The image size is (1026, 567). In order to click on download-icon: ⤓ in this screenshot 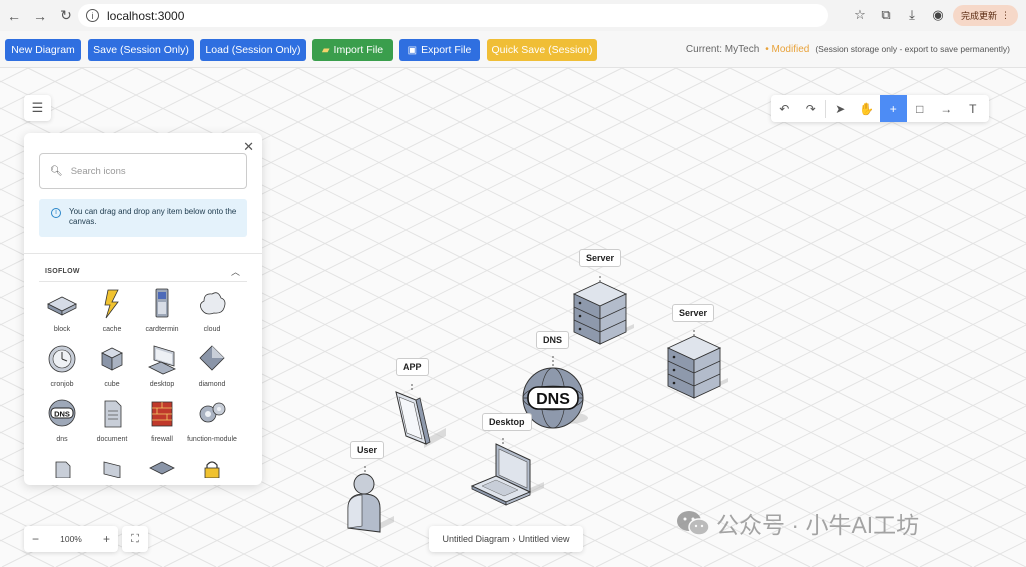, I will do `click(912, 15)`.